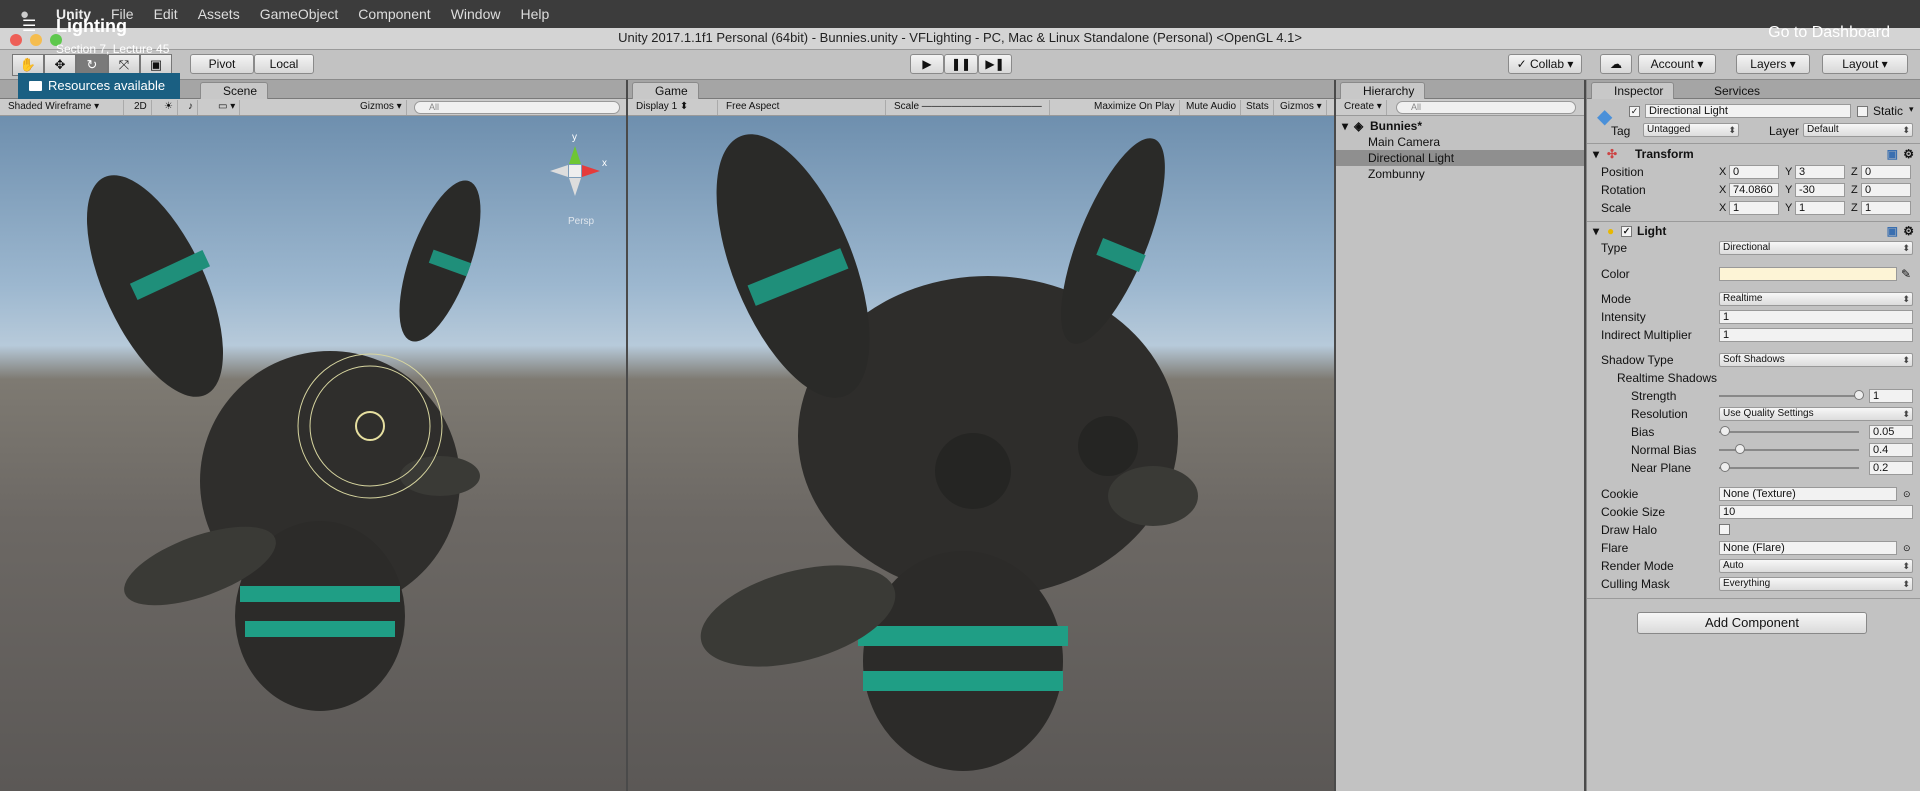 The height and width of the screenshot is (791, 1920). I want to click on scale-y-field: 1, so click(1820, 208).